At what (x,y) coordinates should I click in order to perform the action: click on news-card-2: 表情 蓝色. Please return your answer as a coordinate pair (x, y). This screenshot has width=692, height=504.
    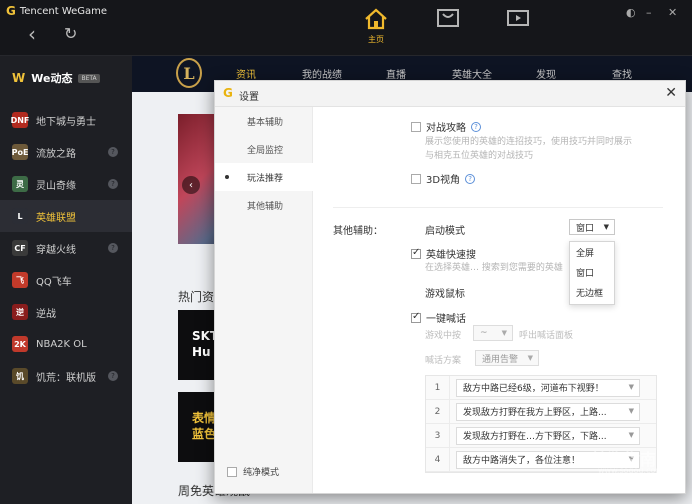
    Looking at the image, I should click on (198, 427).